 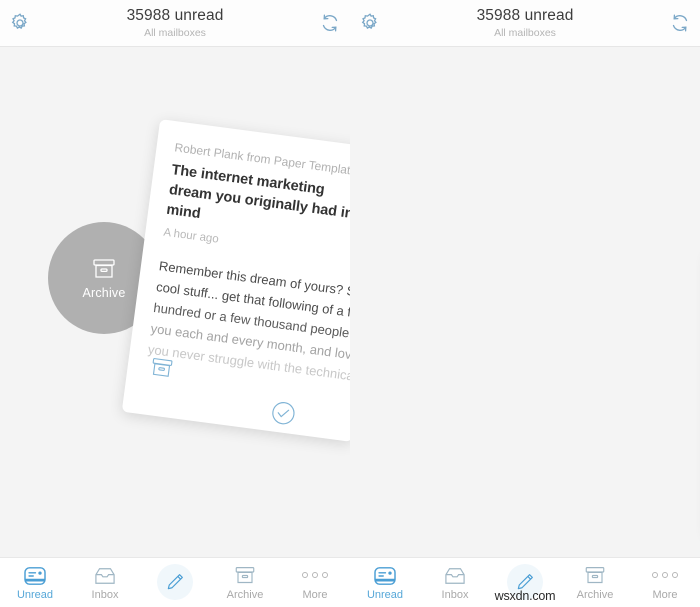 I want to click on compose-pencil-icon, so click(x=175, y=581).